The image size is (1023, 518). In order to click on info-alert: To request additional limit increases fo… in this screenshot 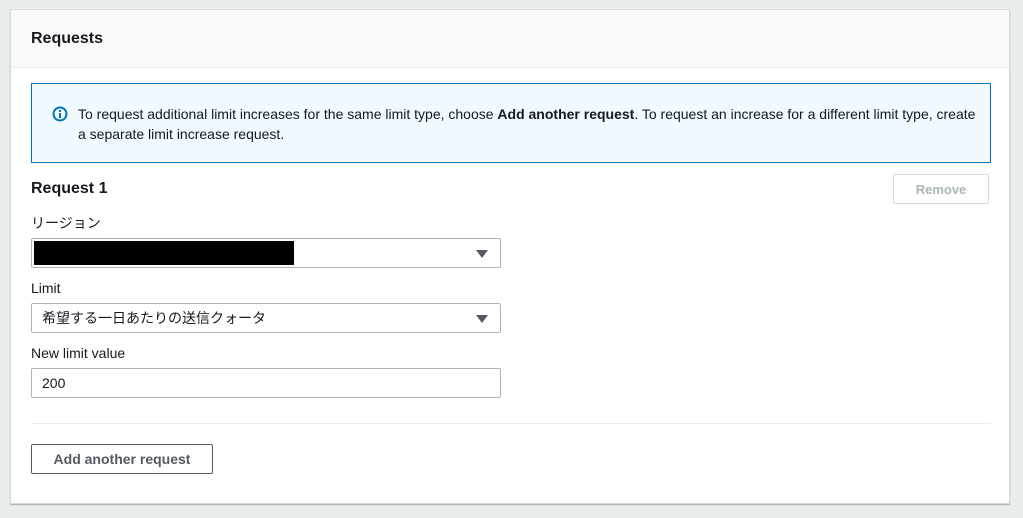, I will do `click(511, 123)`.